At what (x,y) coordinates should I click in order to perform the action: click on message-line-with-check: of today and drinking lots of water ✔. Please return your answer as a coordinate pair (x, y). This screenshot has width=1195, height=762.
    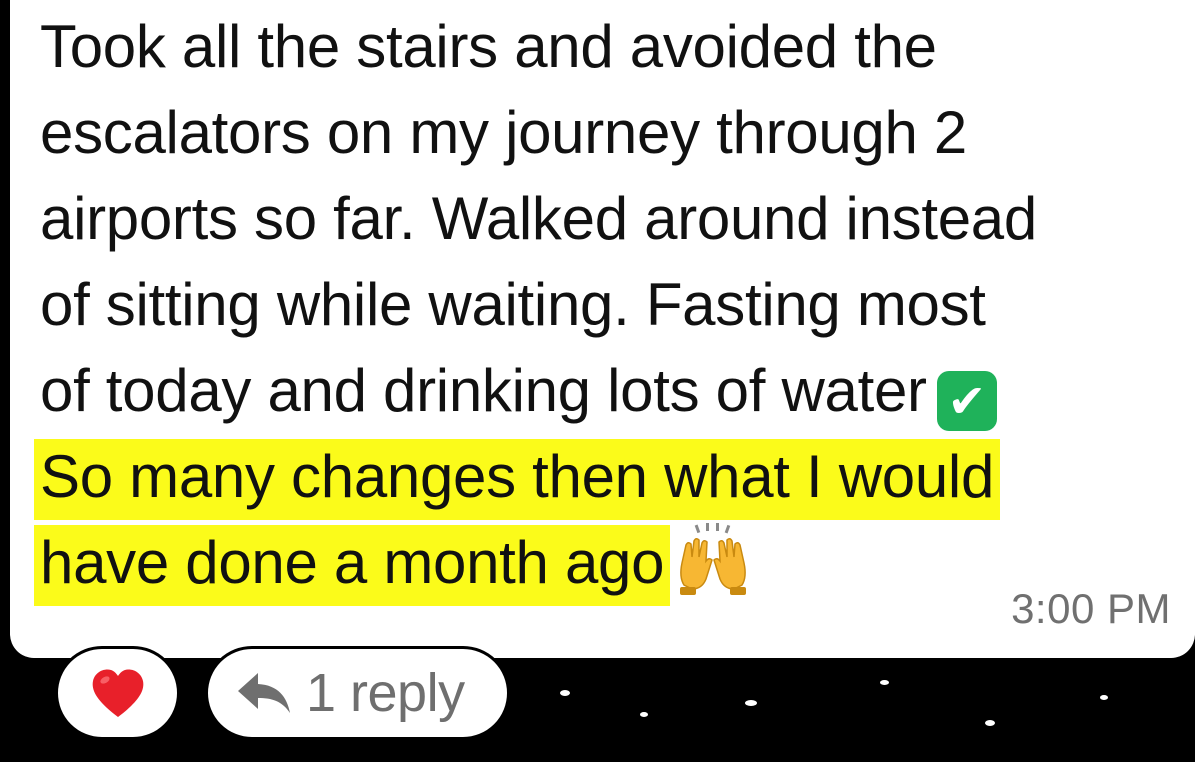
    Looking at the image, I should click on (610, 391).